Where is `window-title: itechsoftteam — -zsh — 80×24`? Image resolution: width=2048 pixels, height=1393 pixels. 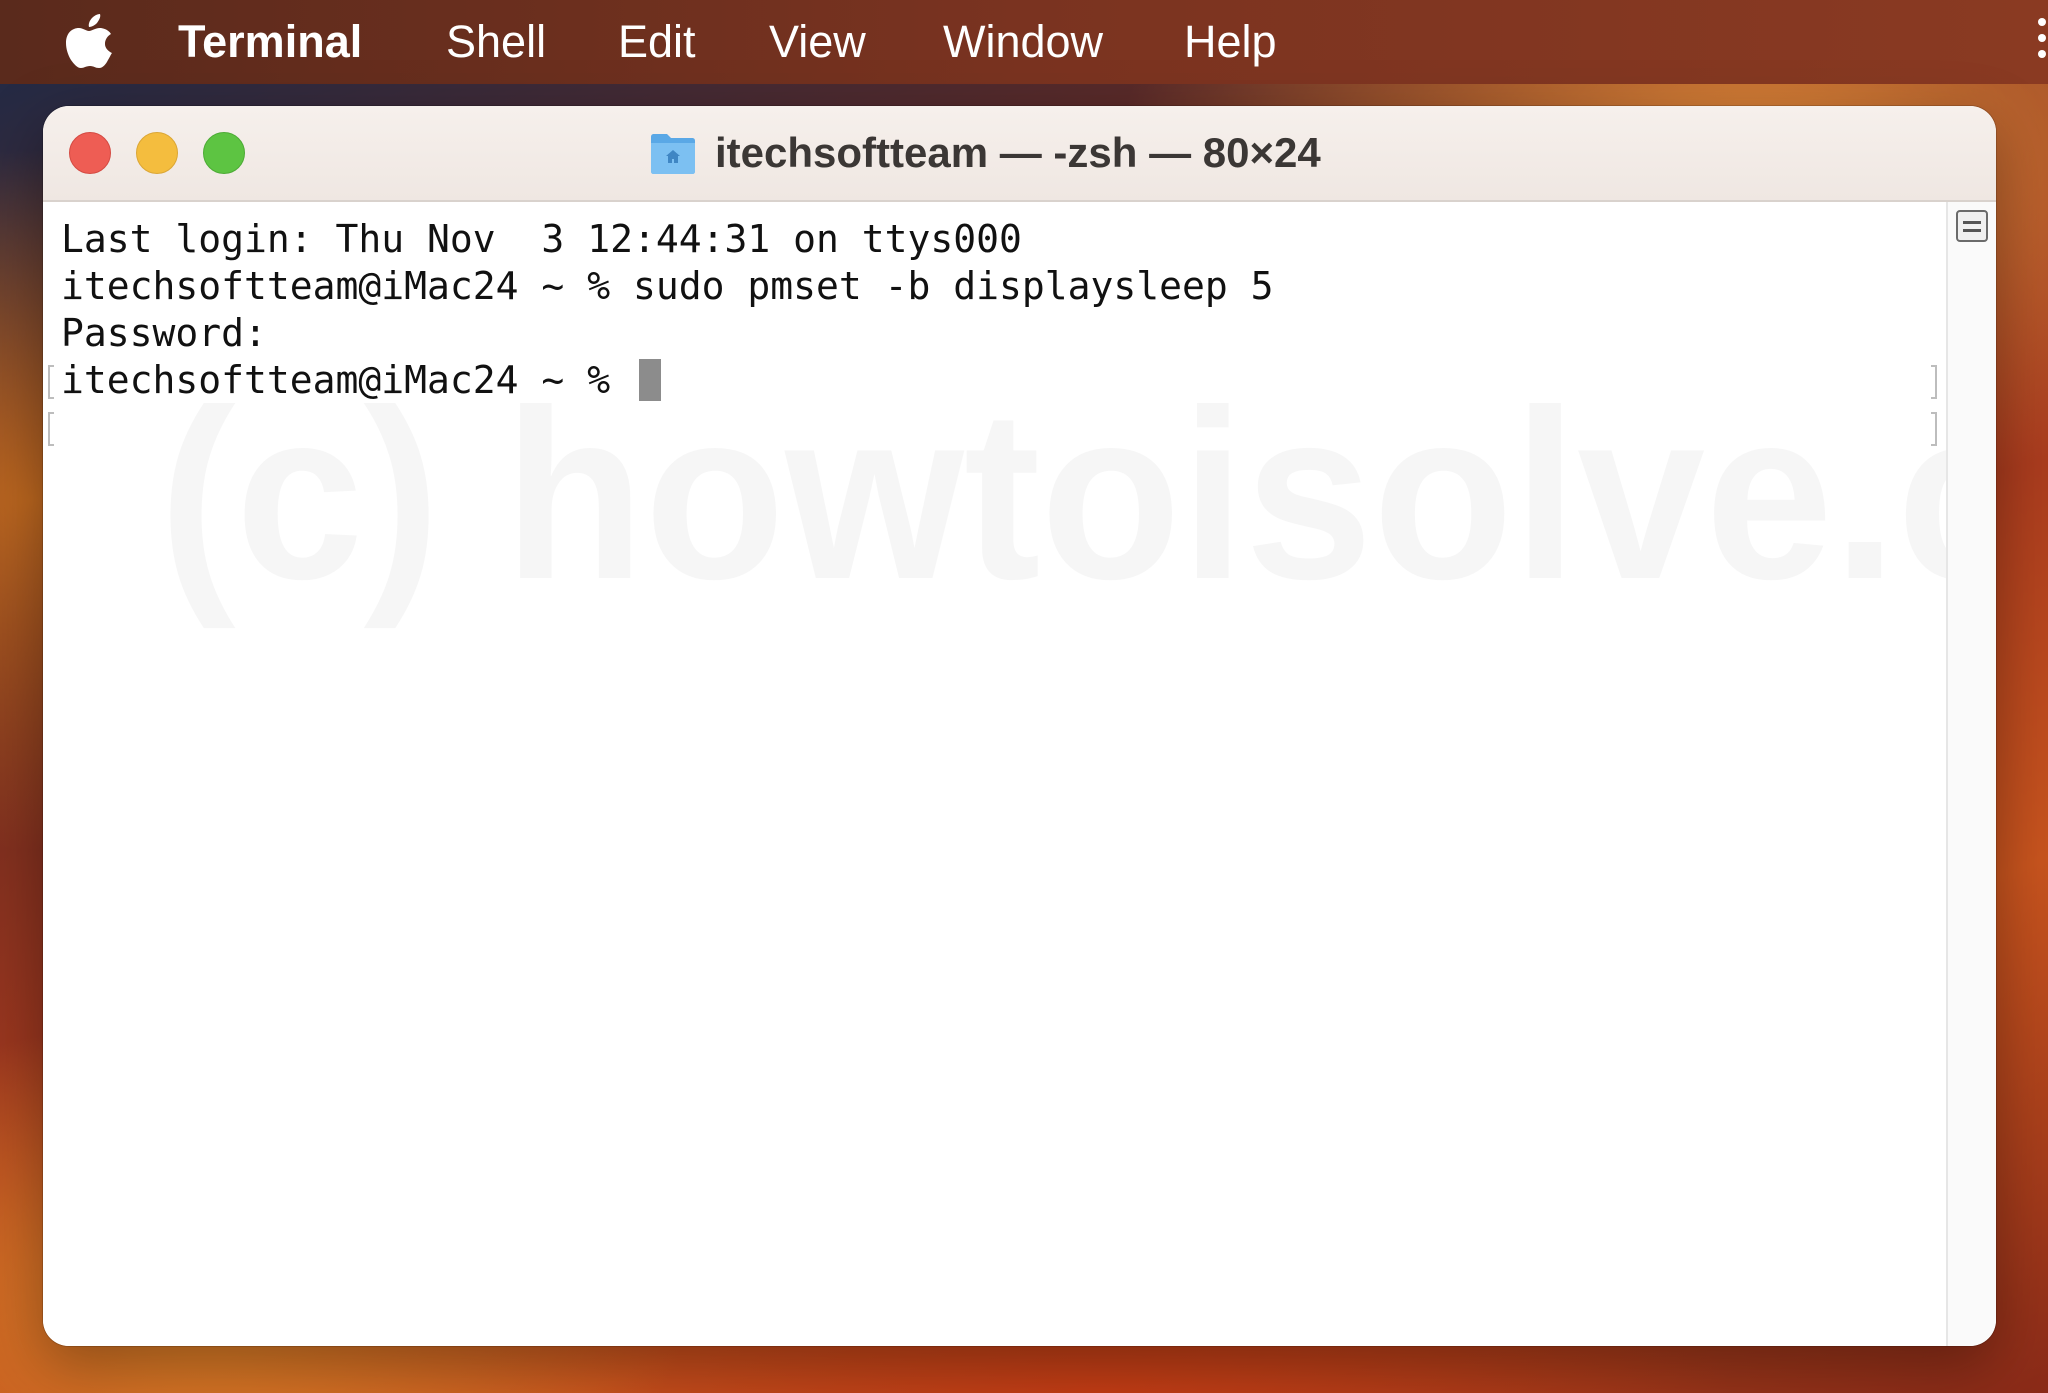
window-title: itechsoftteam — -zsh — 80×24 is located at coordinates (1018, 152).